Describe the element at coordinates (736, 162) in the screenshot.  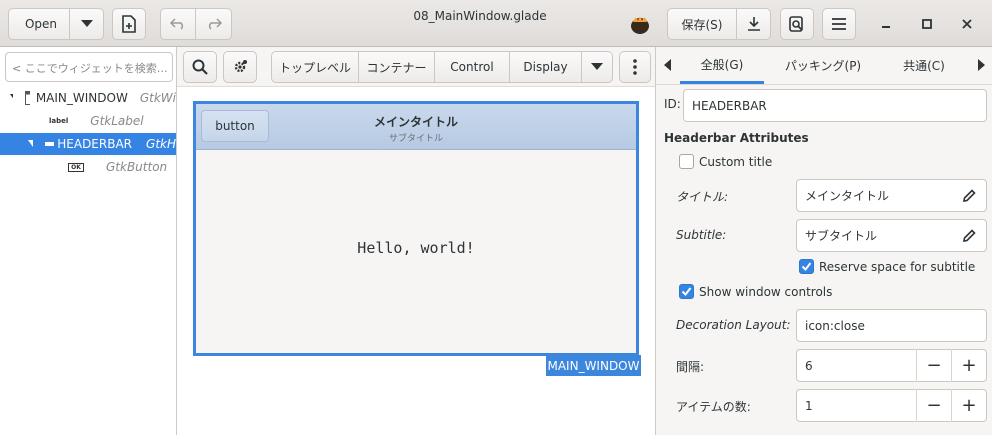
I see `custom-title-label: Custom title` at that location.